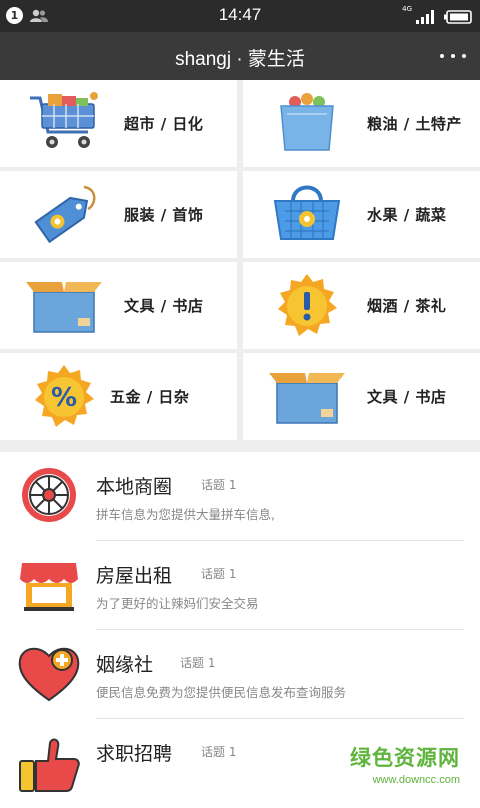 This screenshot has height=808, width=480. Describe the element at coordinates (240, 674) in the screenshot. I see `list-item: 姻缘社 话题 1 便民信息免费为您提供便民信息发布查询服务` at that location.